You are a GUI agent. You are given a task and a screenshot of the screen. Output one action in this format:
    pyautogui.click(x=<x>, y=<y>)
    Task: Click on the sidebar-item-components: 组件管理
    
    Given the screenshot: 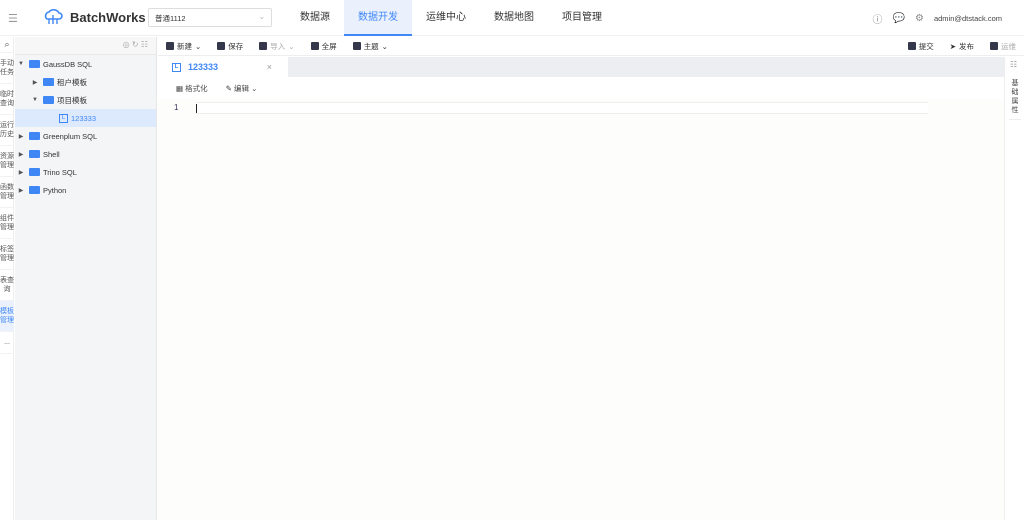 What is the action you would take?
    pyautogui.click(x=7, y=223)
    